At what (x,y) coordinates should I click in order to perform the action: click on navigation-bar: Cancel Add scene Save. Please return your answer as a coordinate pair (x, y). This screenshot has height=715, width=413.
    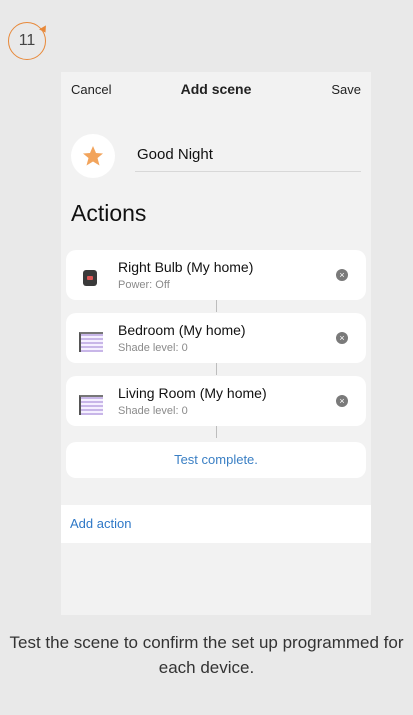
    Looking at the image, I should click on (216, 89).